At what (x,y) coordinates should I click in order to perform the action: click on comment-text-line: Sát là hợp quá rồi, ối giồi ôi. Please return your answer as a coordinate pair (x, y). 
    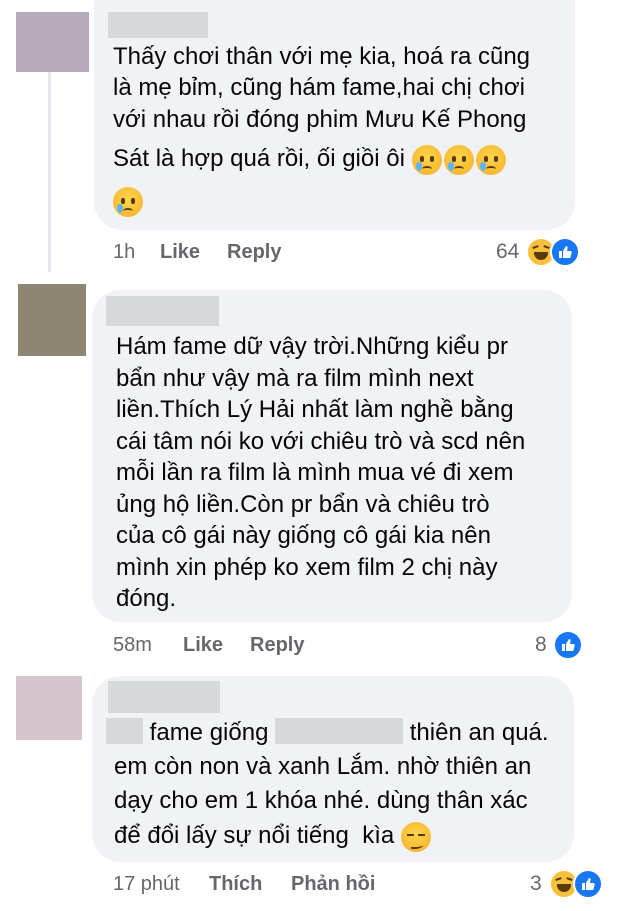
    Looking at the image, I should click on (310, 159).